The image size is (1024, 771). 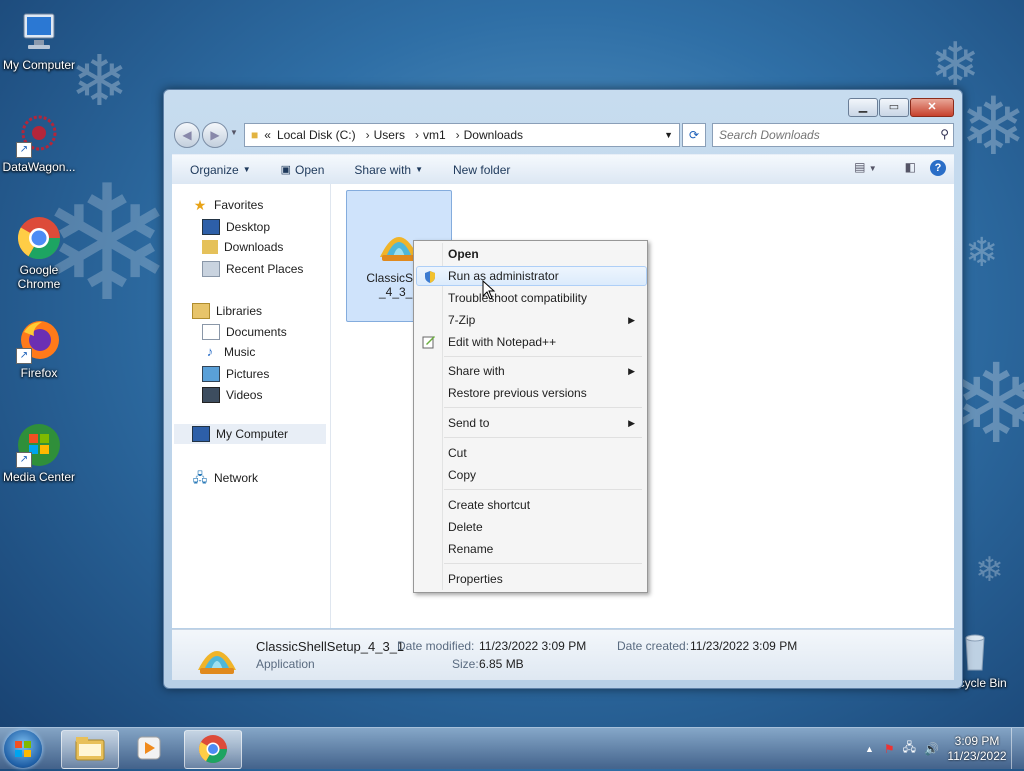 What do you see at coordinates (187, 135) in the screenshot?
I see `back-button: ◀` at bounding box center [187, 135].